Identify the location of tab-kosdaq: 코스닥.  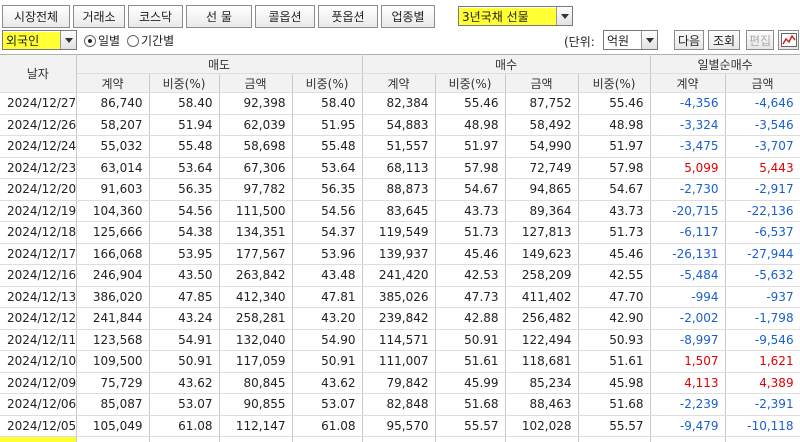
(155, 16).